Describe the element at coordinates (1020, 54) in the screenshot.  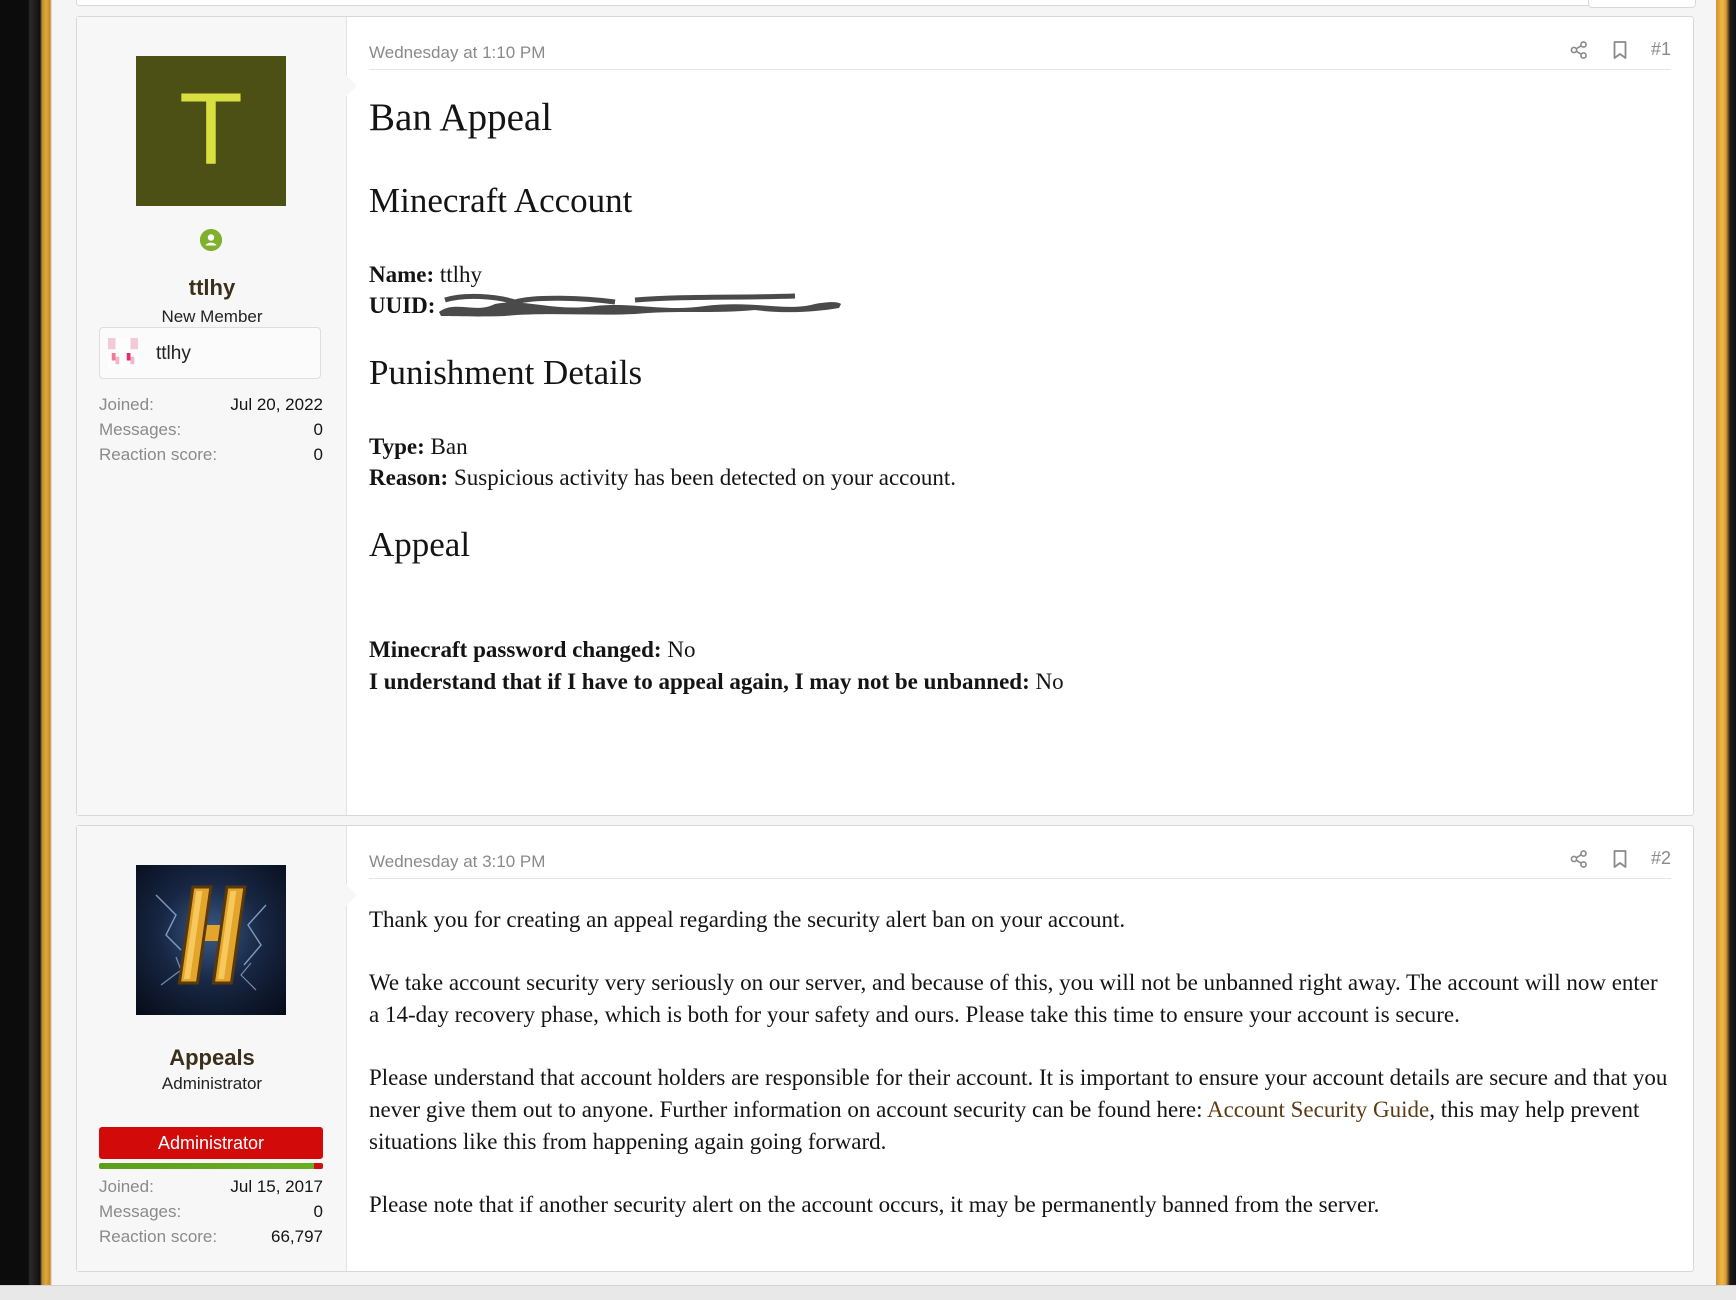
I see `post-header: Wednesday at 1:10 PM #1` at that location.